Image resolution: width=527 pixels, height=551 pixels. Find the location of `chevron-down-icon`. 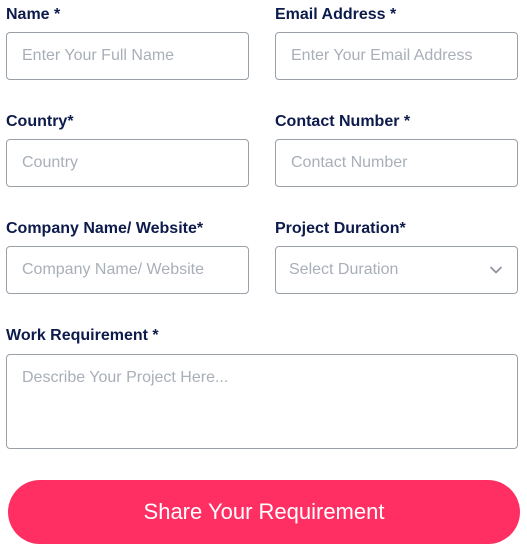

chevron-down-icon is located at coordinates (496, 270).